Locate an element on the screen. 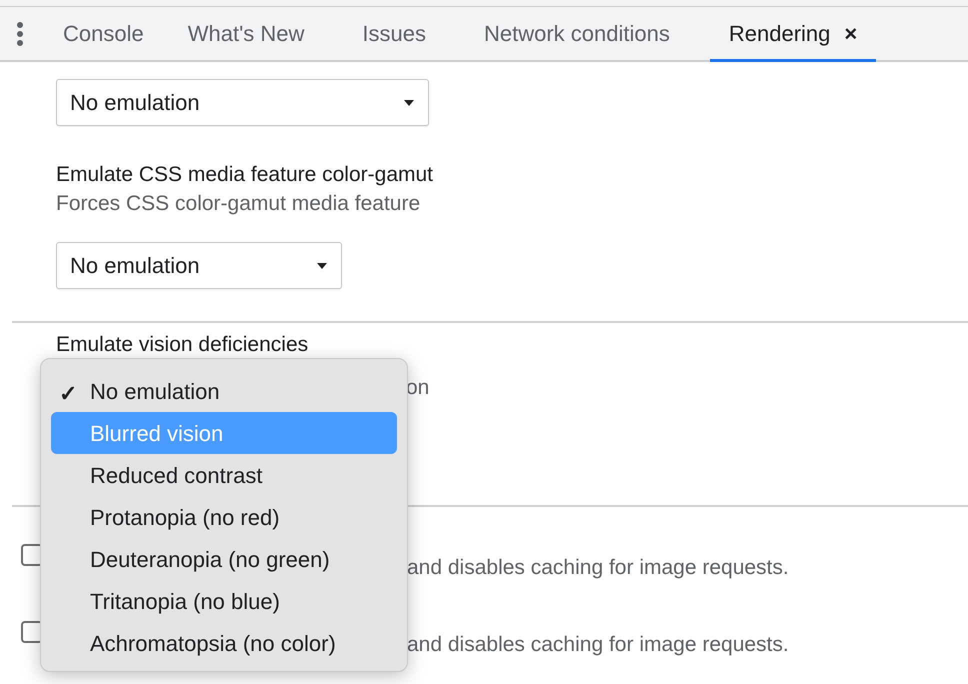  tab: Issues is located at coordinates (394, 34).